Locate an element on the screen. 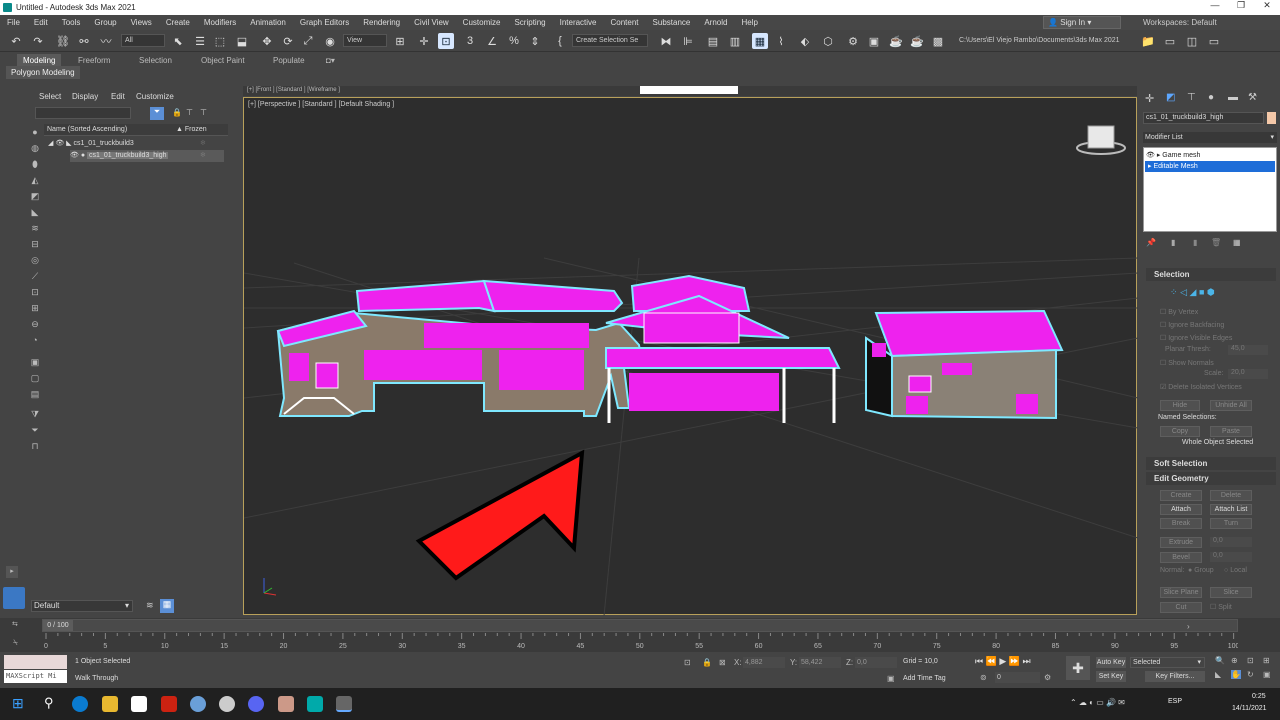 The width and height of the screenshot is (1280, 720). layer-explorer-icon: ▥ is located at coordinates (735, 41).